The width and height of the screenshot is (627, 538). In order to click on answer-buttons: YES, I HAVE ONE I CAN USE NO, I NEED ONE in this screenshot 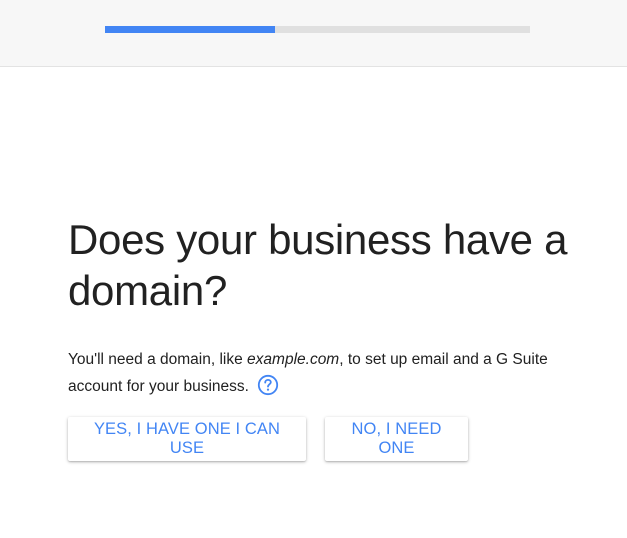, I will do `click(338, 439)`.